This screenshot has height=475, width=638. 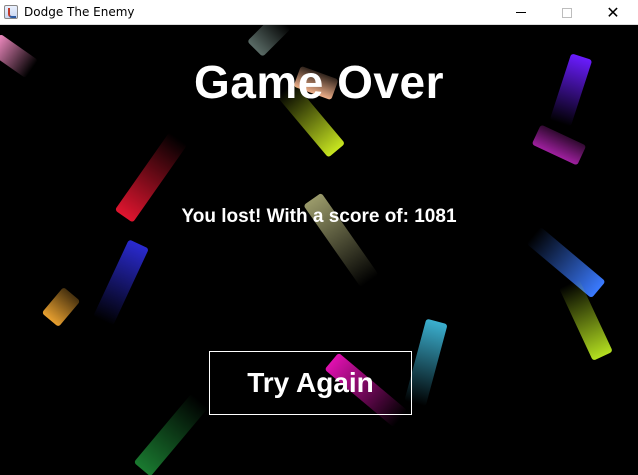 What do you see at coordinates (319, 12) in the screenshot?
I see `window-titlebar: Dodge The Enemy ✕` at bounding box center [319, 12].